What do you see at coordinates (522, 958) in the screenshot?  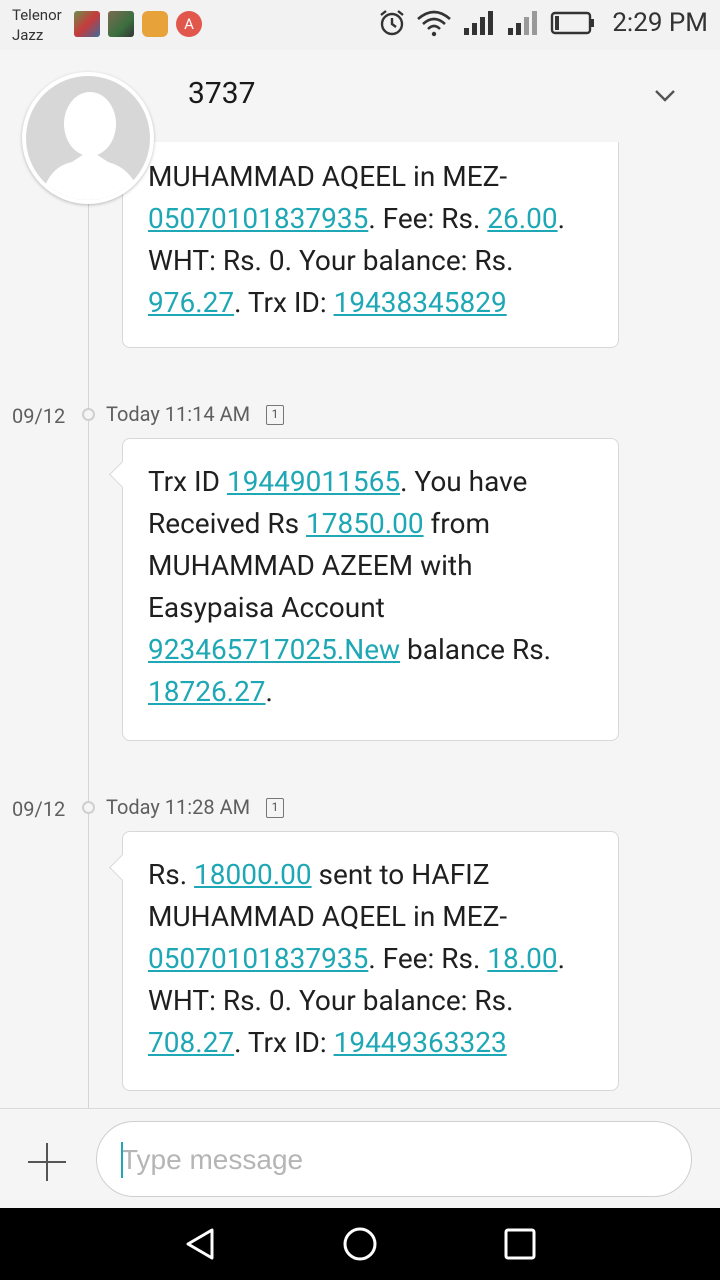 I see `message-link: 18.00` at bounding box center [522, 958].